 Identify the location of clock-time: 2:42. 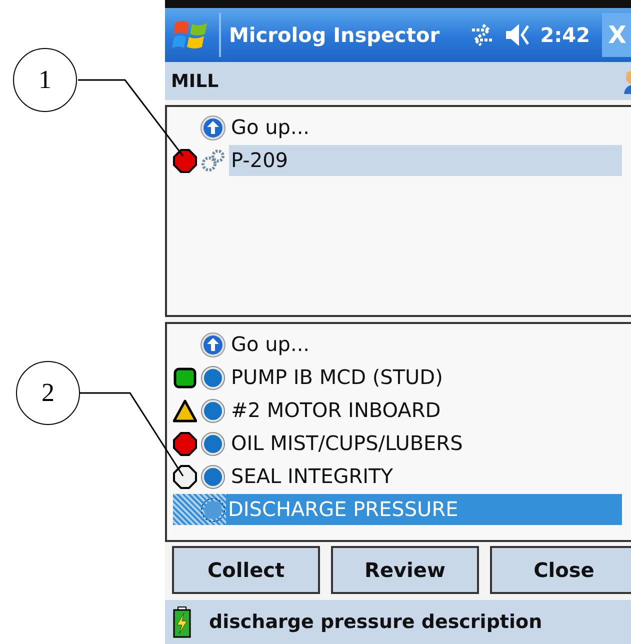
(565, 35).